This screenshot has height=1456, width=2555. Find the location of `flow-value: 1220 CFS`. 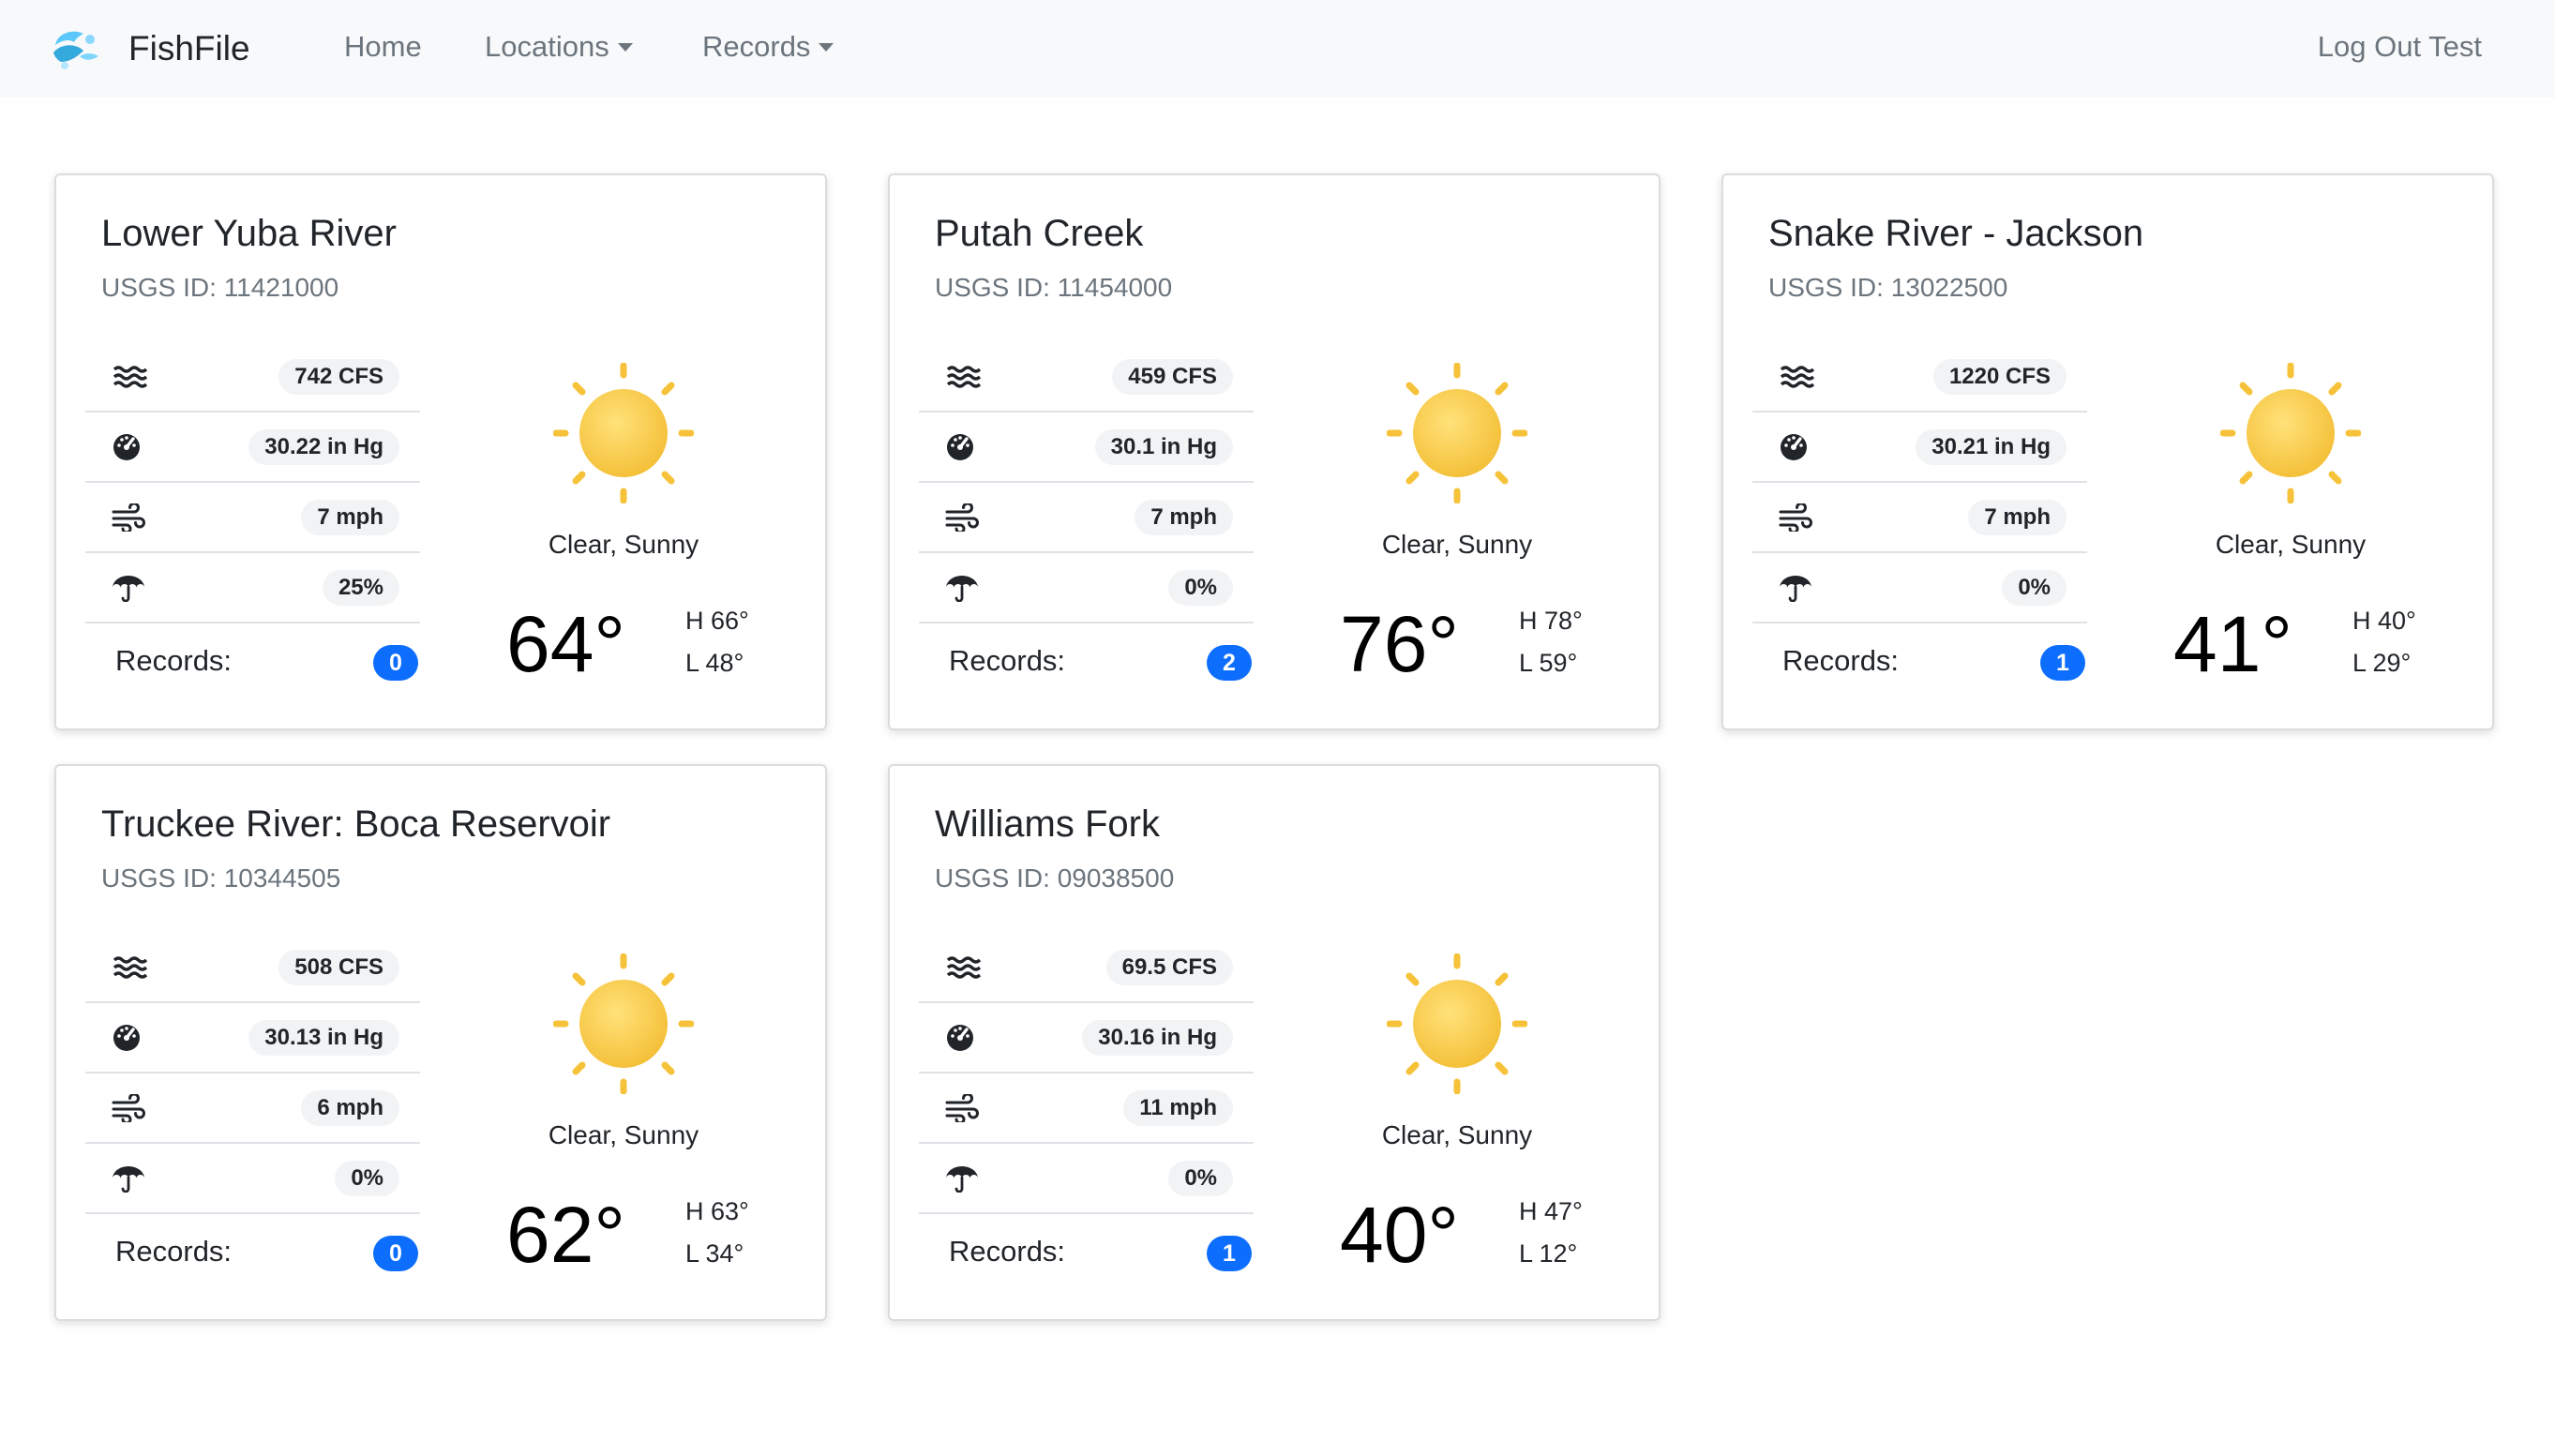

flow-value: 1220 CFS is located at coordinates (2000, 377).